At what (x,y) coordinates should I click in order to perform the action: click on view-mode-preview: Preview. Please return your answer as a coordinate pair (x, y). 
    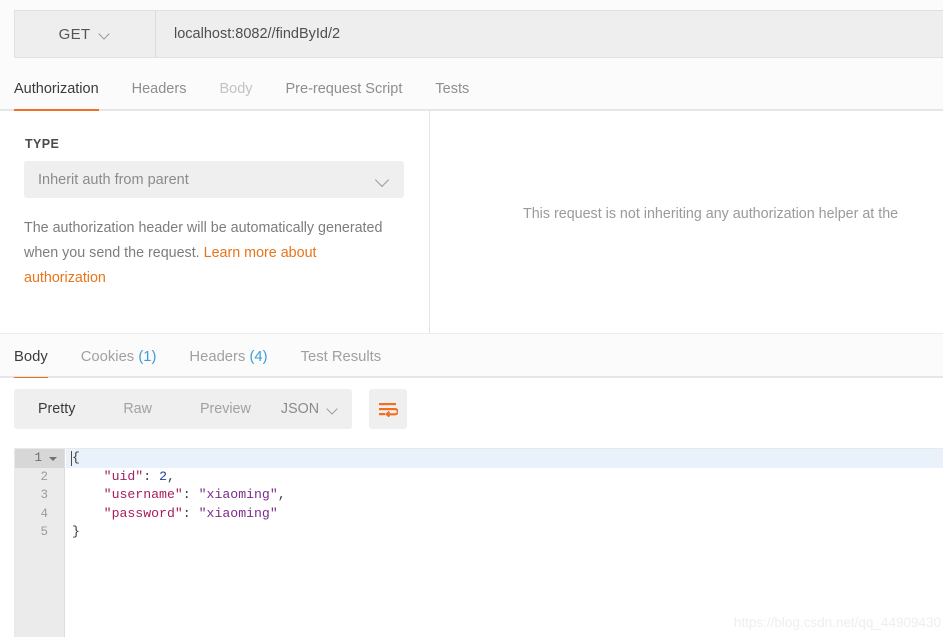
    Looking at the image, I should click on (225, 409).